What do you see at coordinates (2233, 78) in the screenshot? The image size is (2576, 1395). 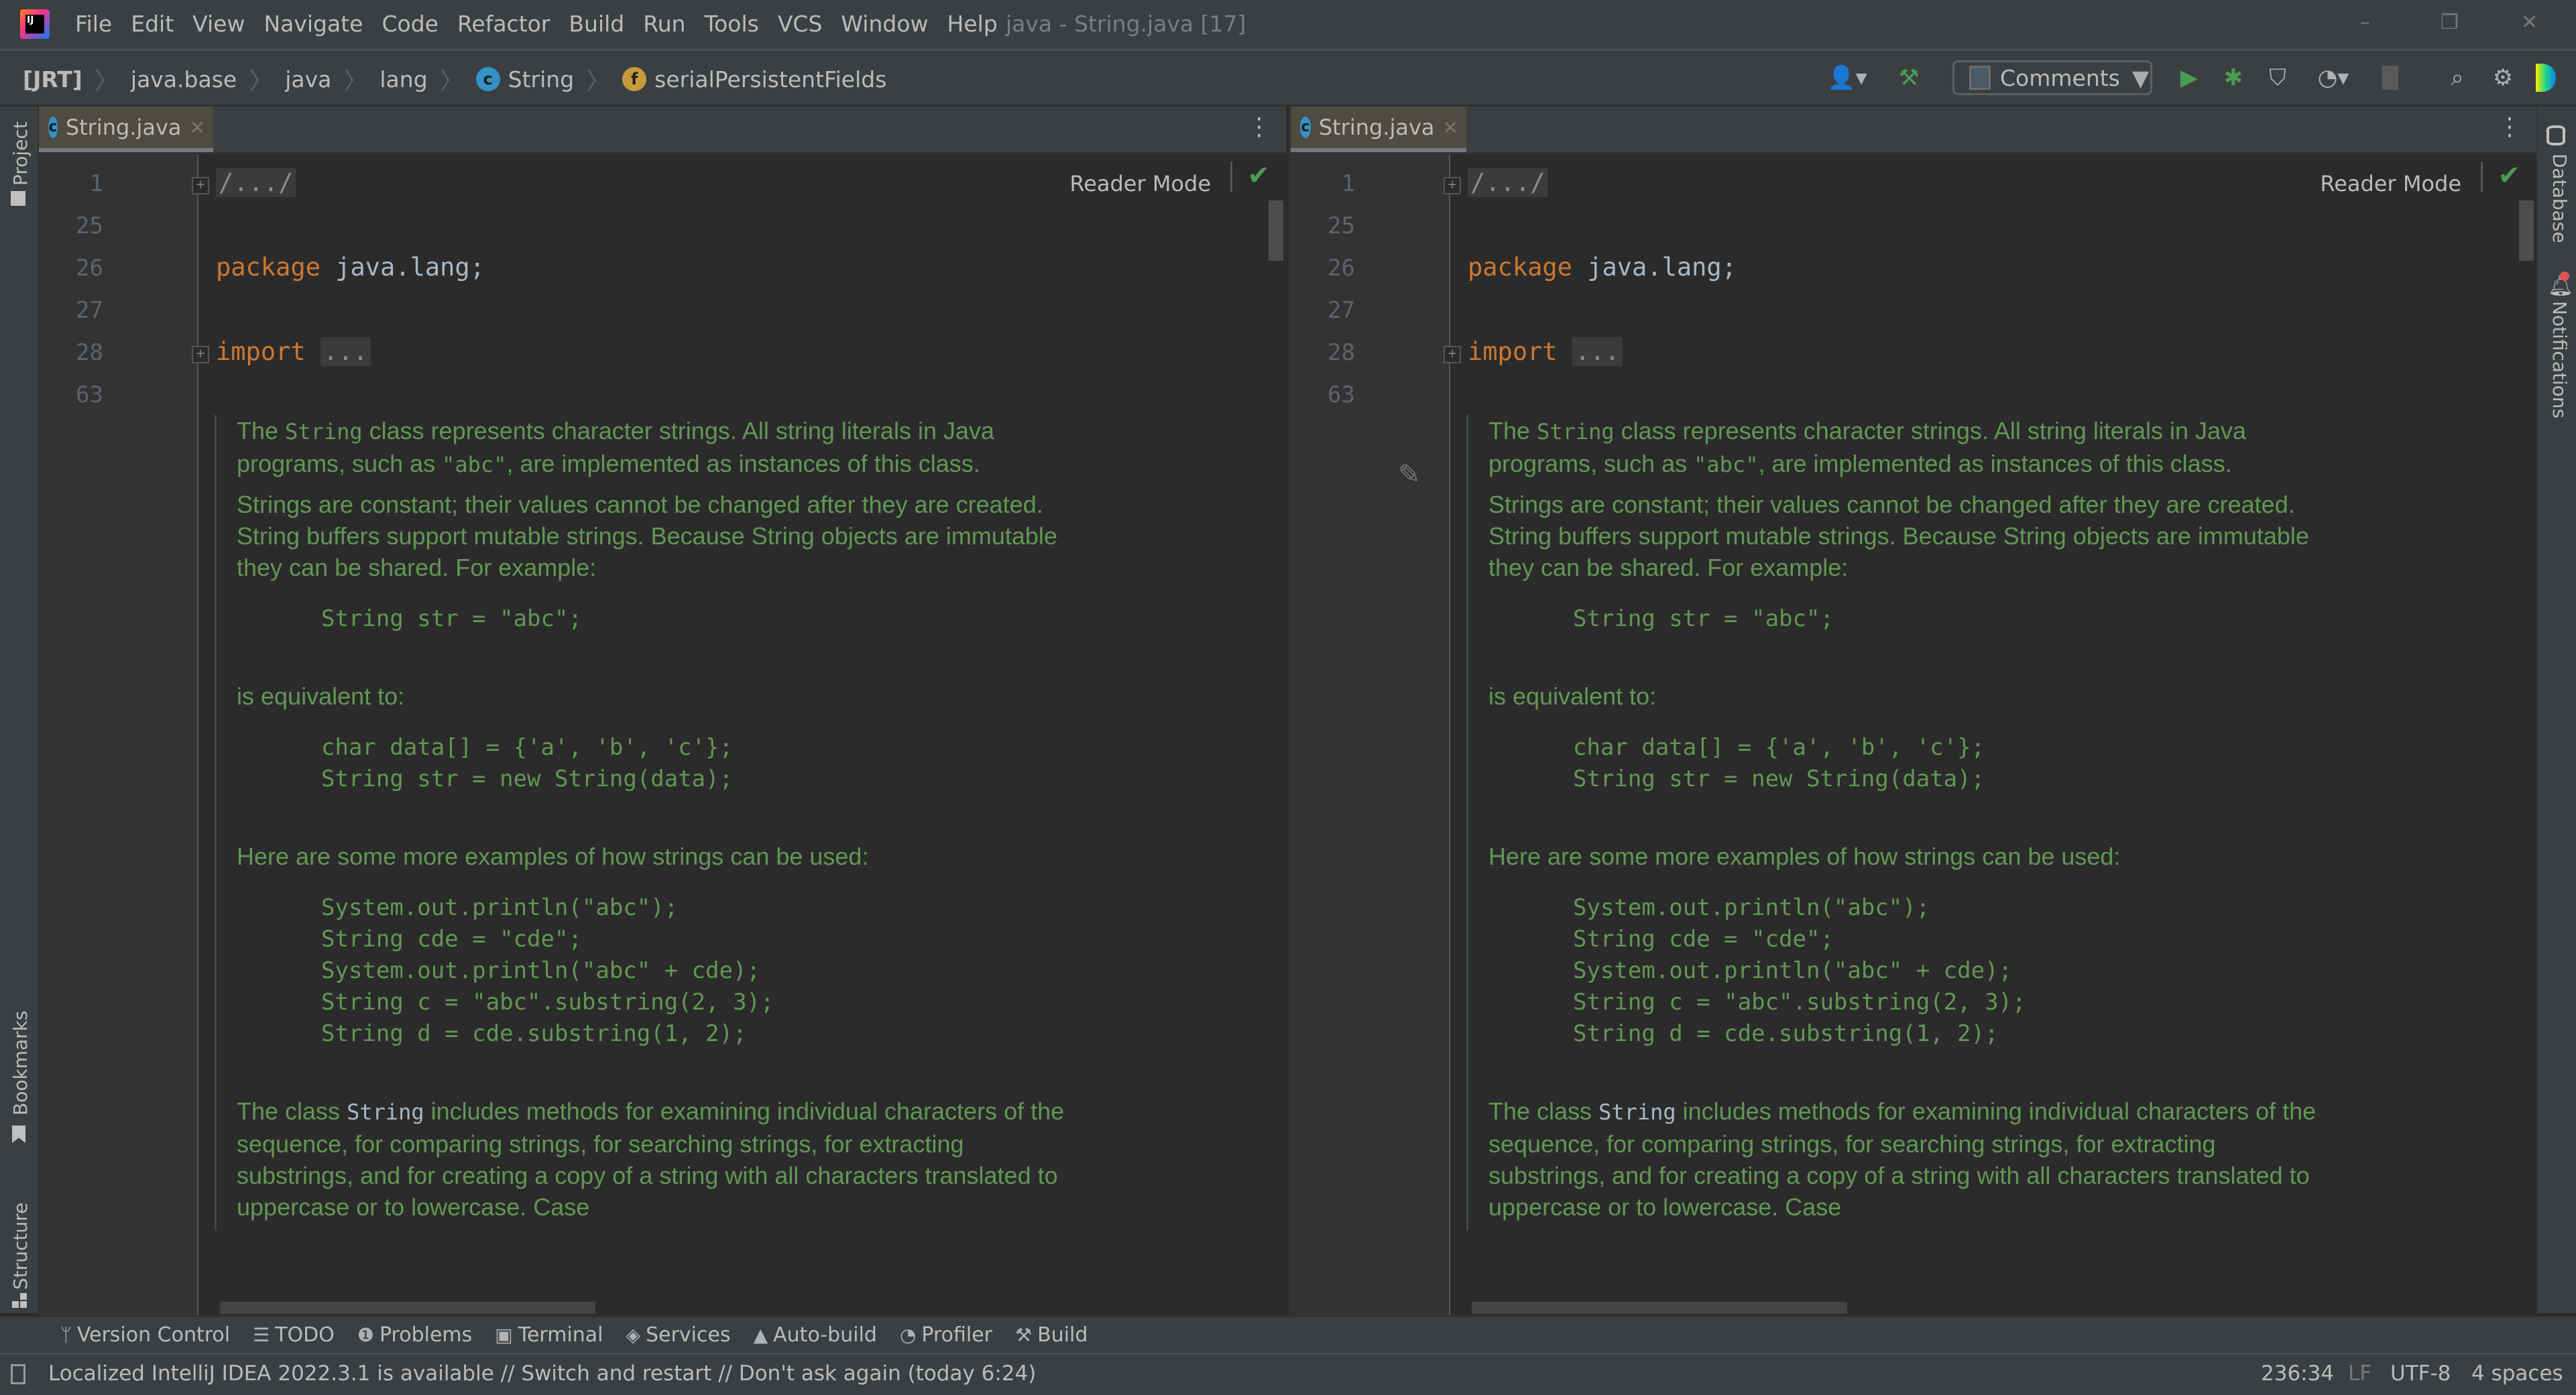 I see `debug-bug-icon: ✱` at bounding box center [2233, 78].